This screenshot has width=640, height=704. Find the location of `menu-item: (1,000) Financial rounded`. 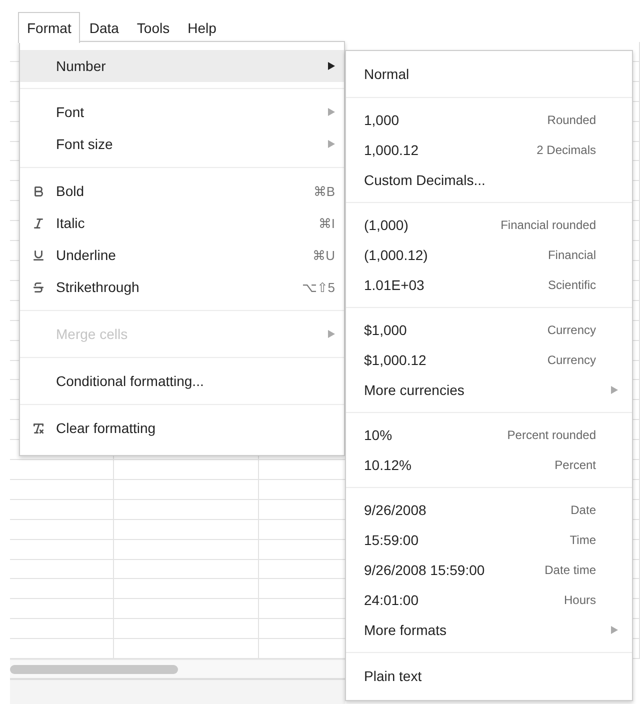

menu-item: (1,000) Financial rounded is located at coordinates (489, 225).